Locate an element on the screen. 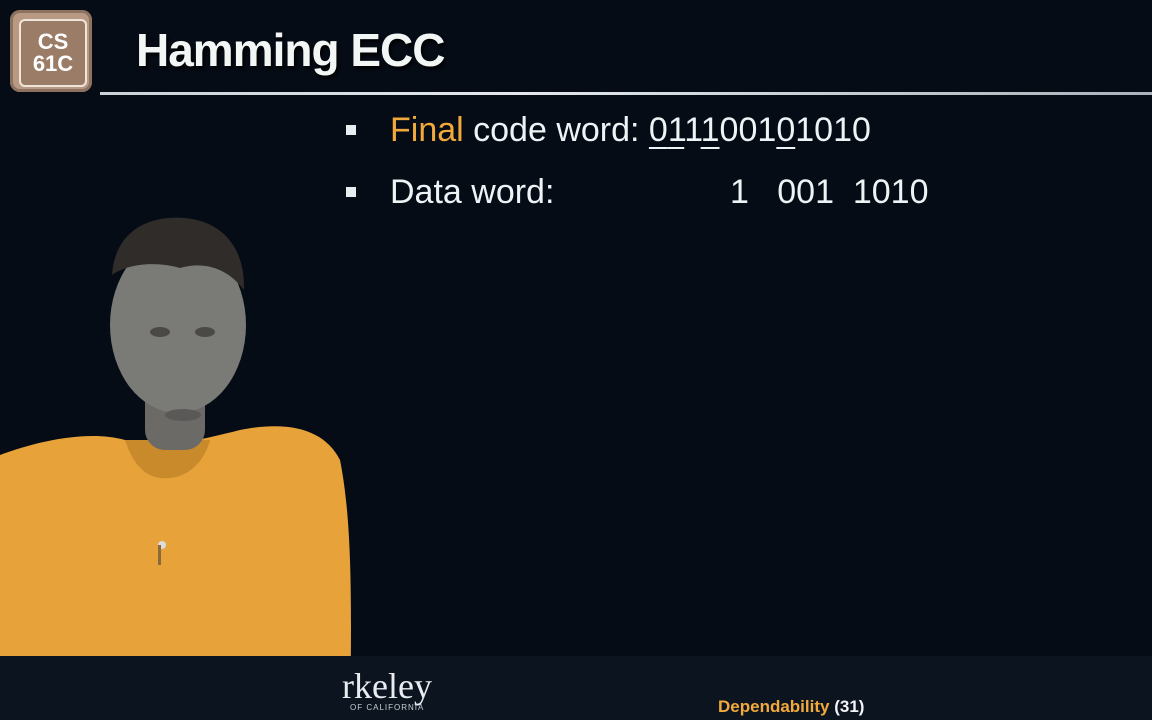  bullet-label: code word: is located at coordinates (556, 130).